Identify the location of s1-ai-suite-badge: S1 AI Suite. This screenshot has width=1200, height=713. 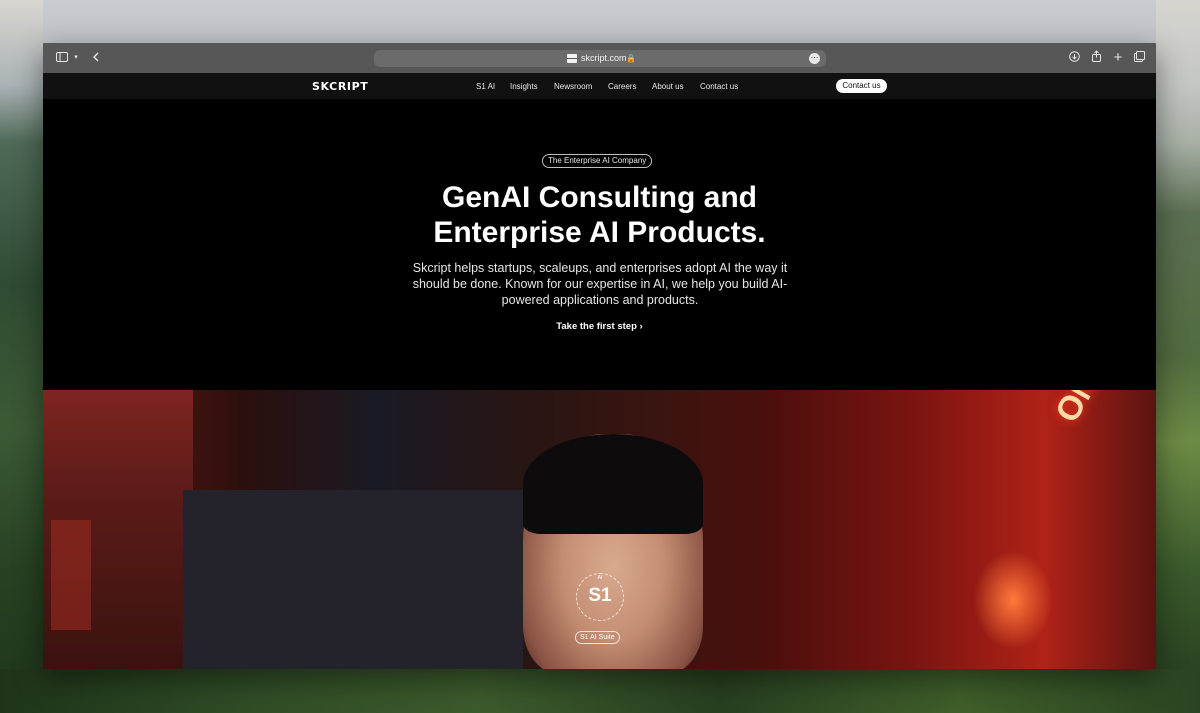
(597, 637).